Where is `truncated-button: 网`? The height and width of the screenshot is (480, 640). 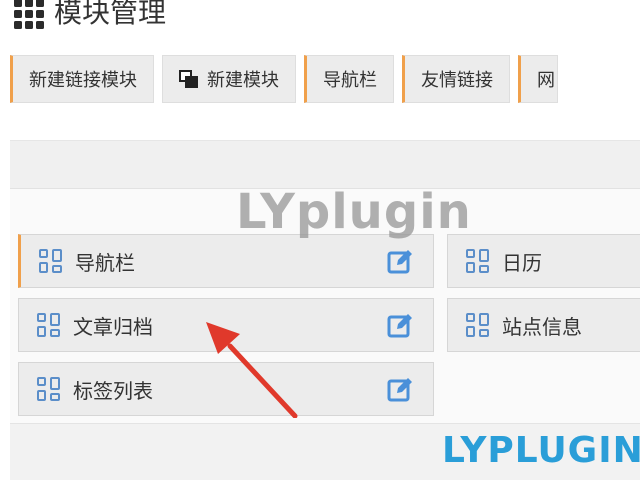
truncated-button: 网 is located at coordinates (538, 79).